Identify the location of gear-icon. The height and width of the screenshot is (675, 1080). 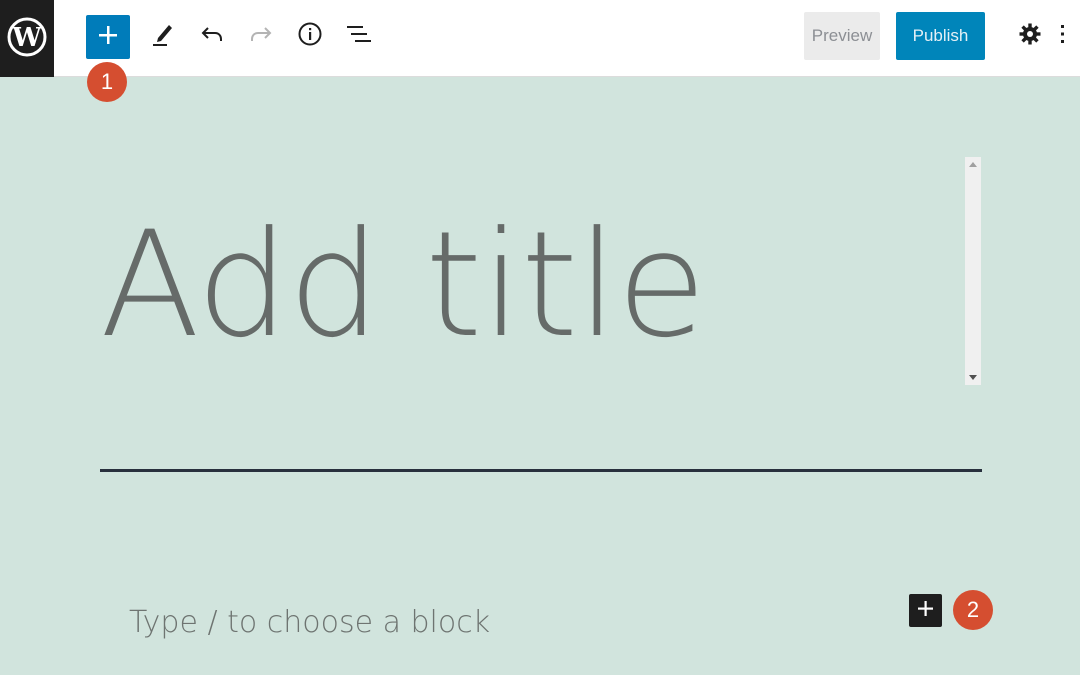
(1030, 36).